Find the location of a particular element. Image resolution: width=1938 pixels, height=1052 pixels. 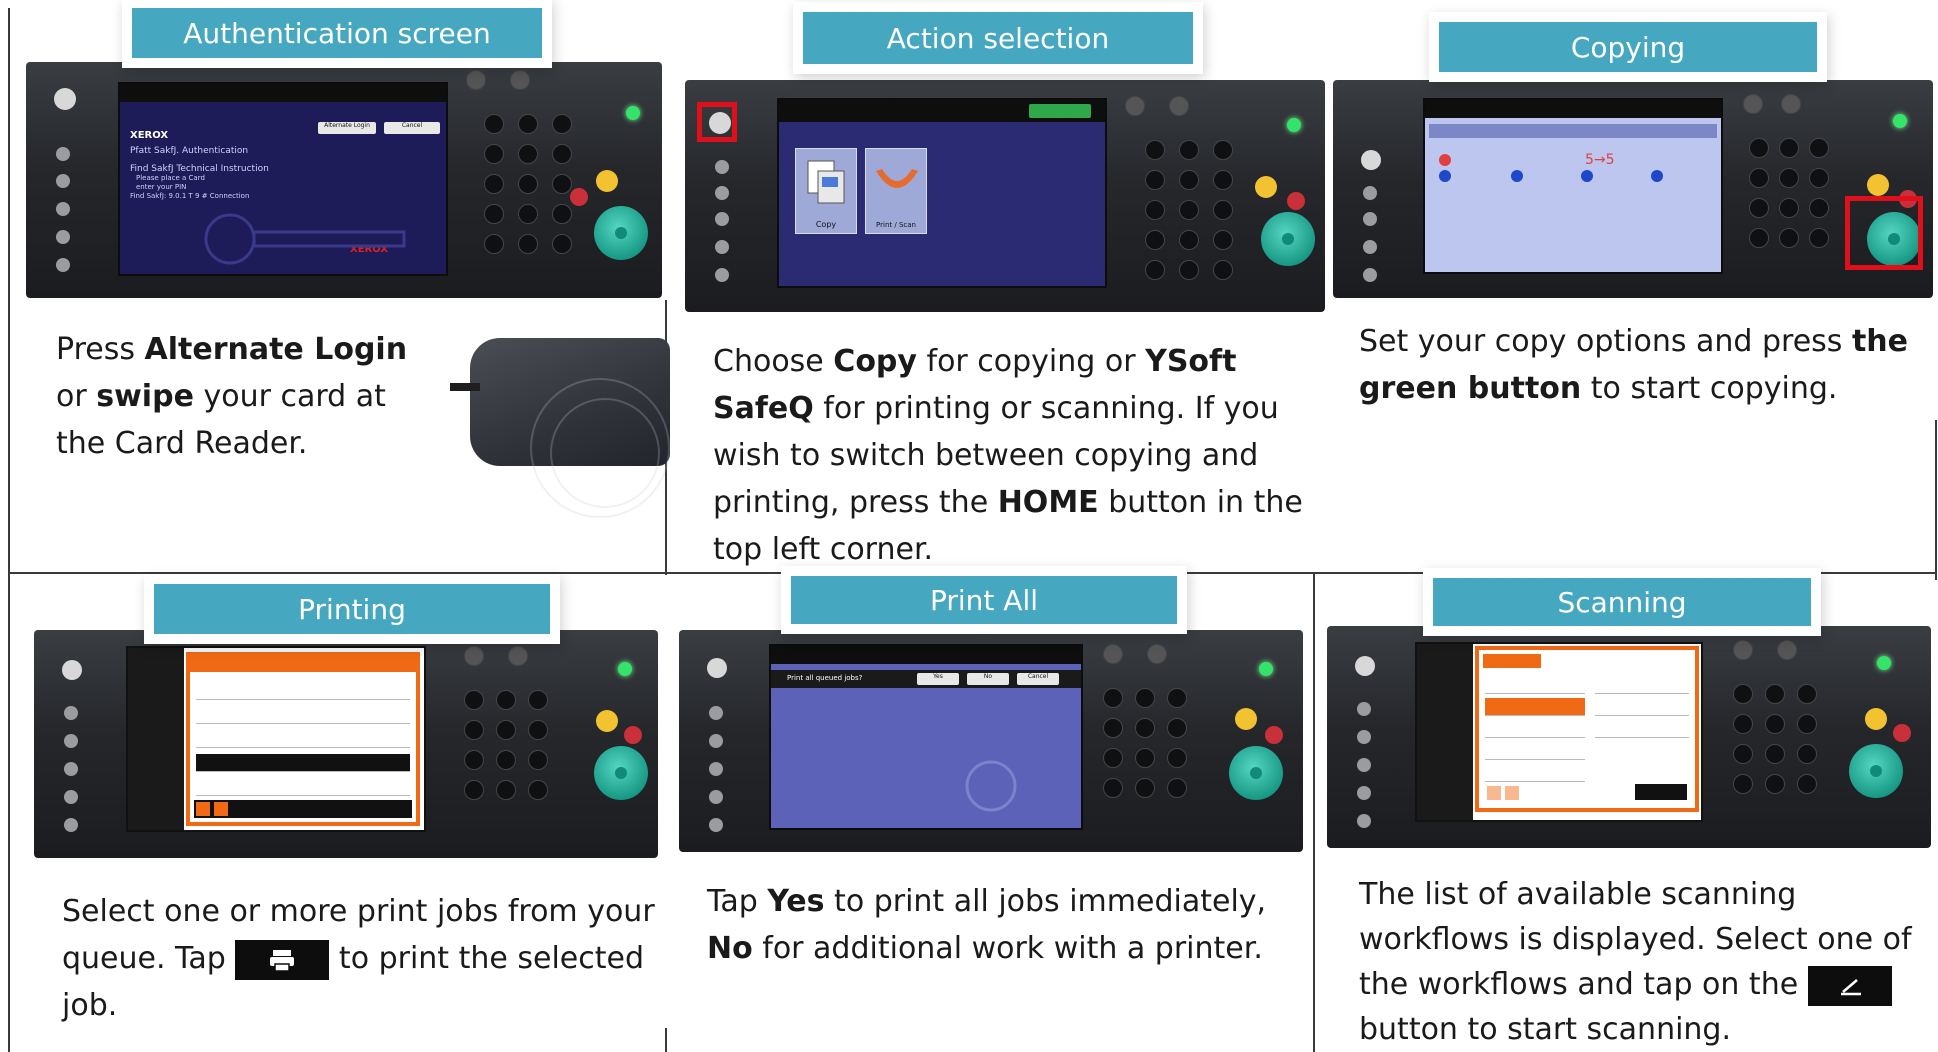

device-panel-print-all: Print all queued jobs? Yes No Cancel is located at coordinates (991, 741).